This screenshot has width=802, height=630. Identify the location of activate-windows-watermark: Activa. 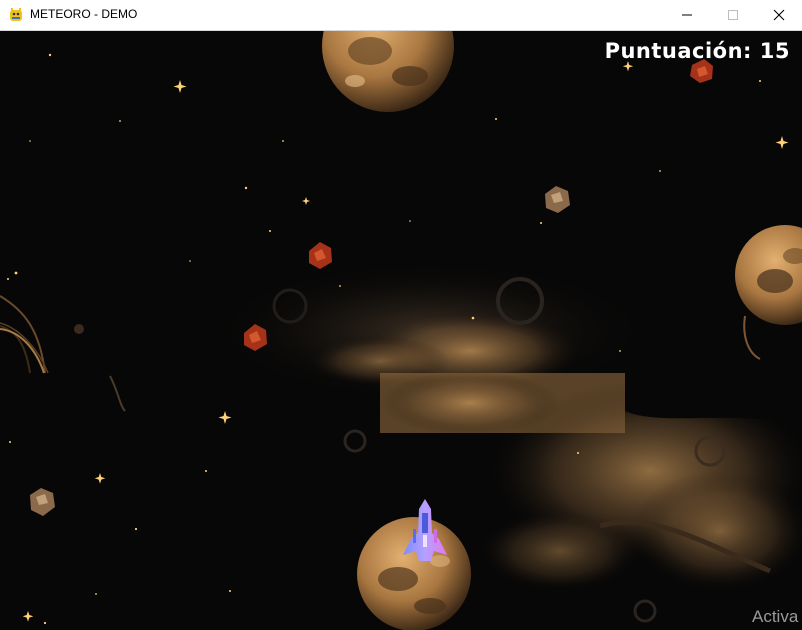
(775, 616).